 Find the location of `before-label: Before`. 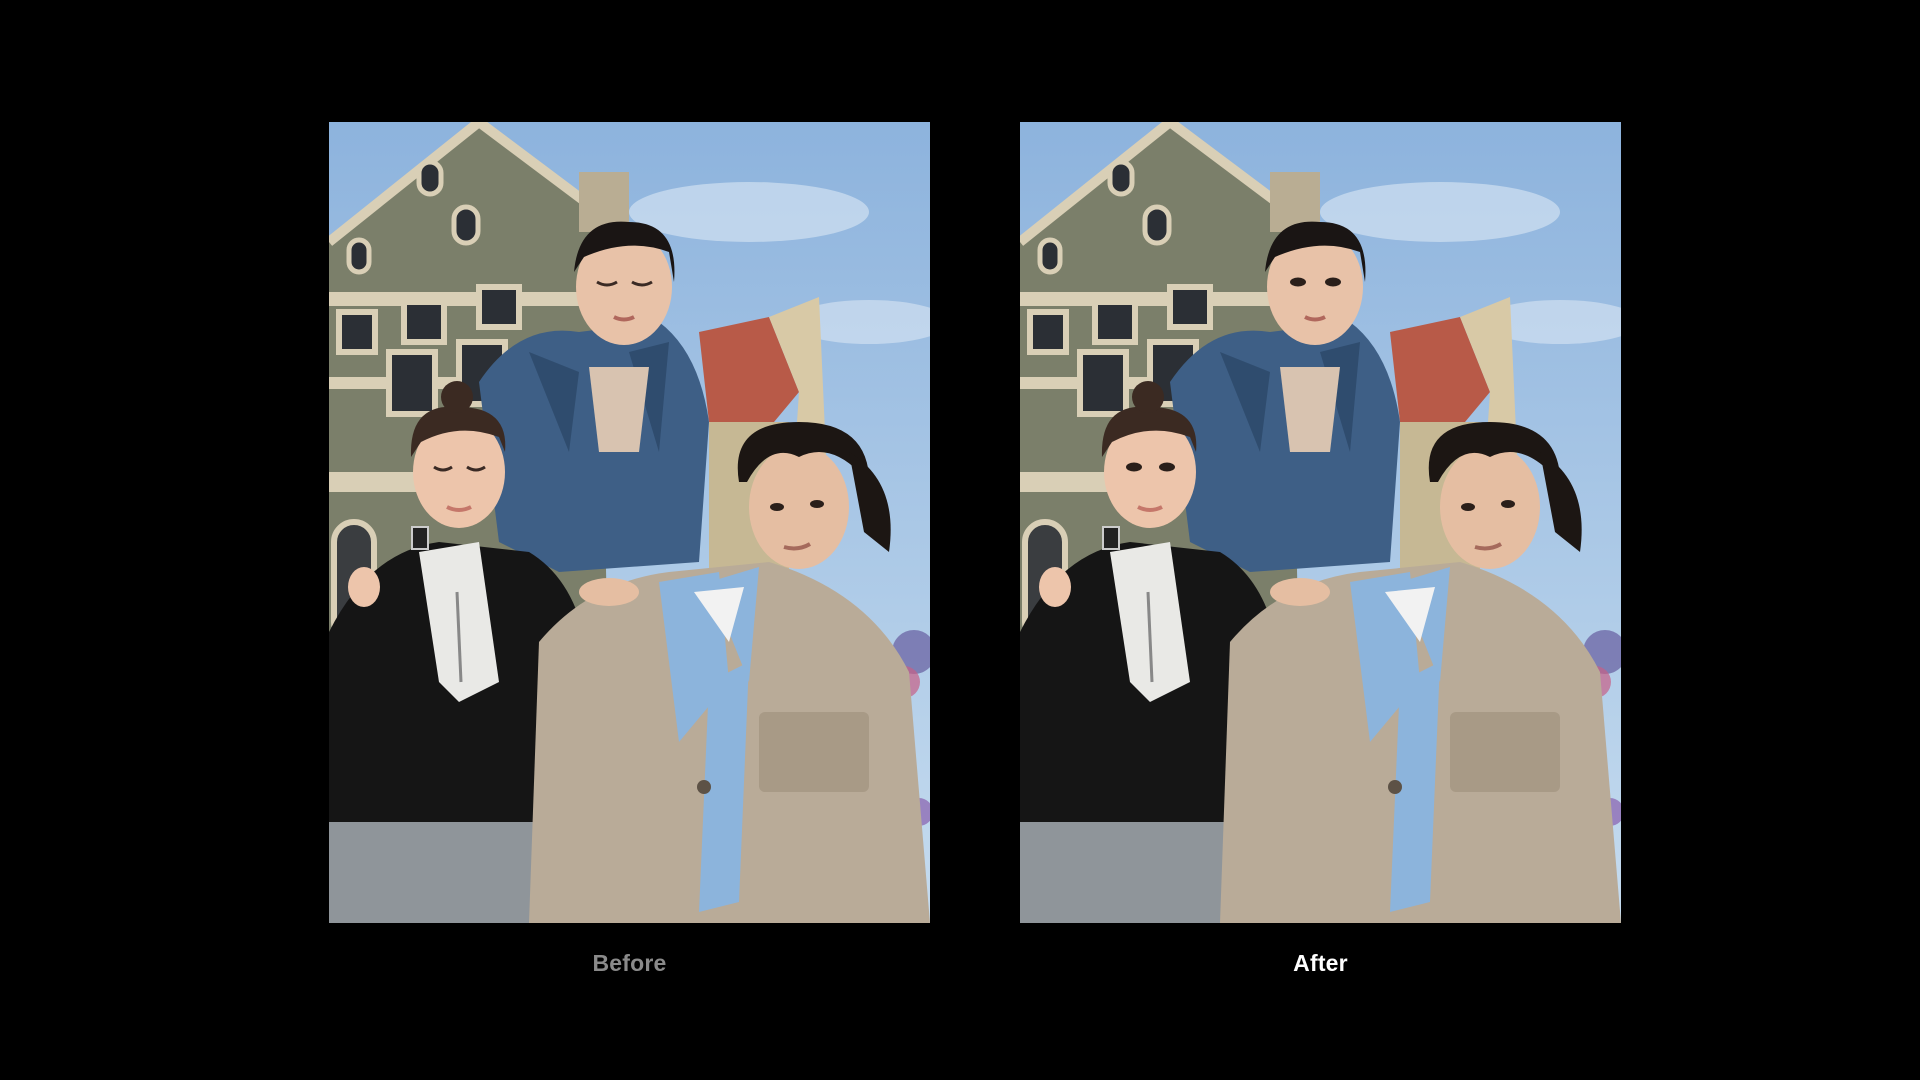

before-label: Before is located at coordinates (629, 963).